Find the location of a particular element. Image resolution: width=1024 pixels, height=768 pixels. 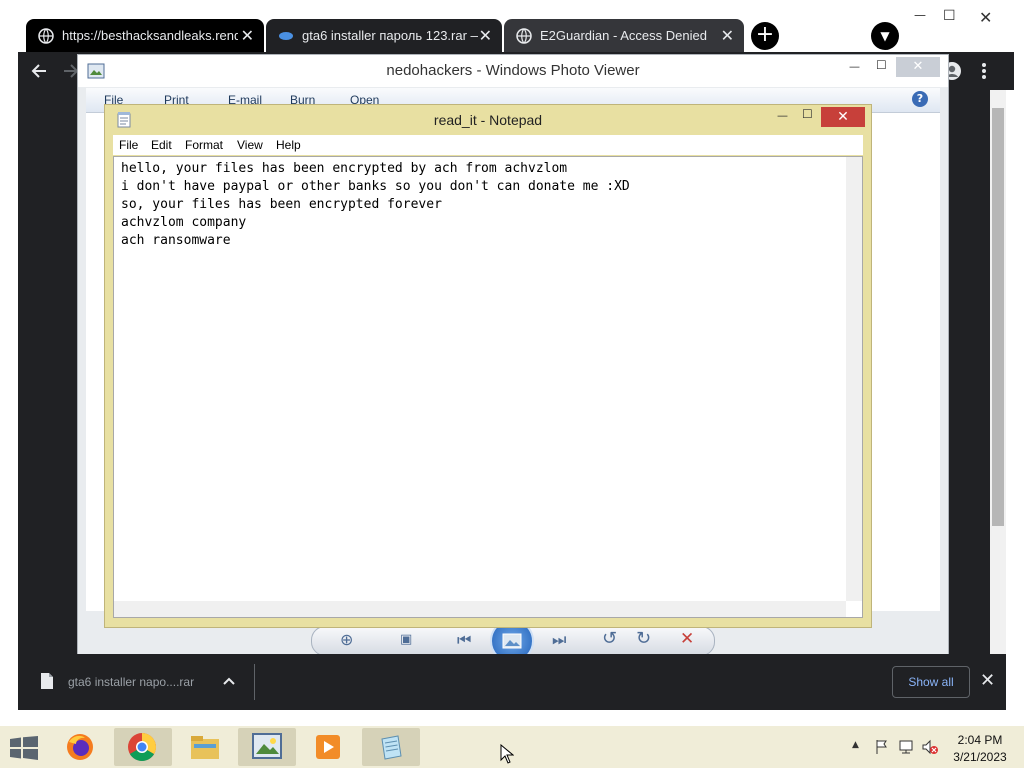

tab-e2guardian: E2Guardian - Access Denied ✕ is located at coordinates (624, 36).